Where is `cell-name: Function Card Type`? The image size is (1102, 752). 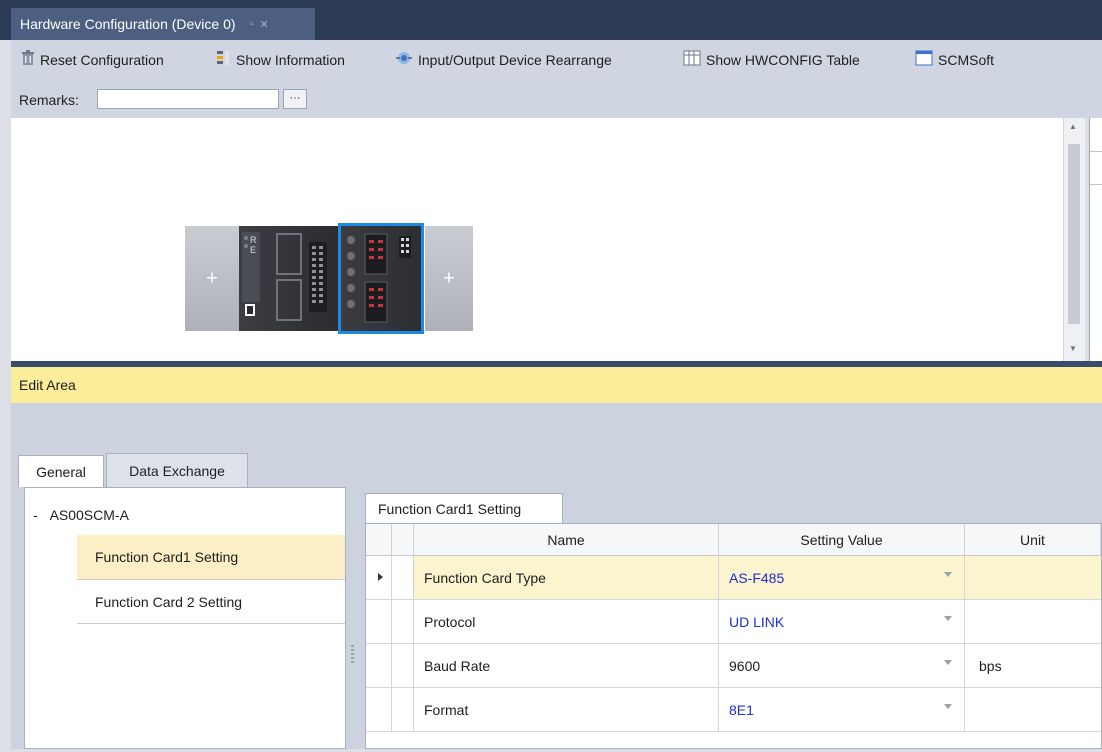 cell-name: Function Card Type is located at coordinates (566, 577).